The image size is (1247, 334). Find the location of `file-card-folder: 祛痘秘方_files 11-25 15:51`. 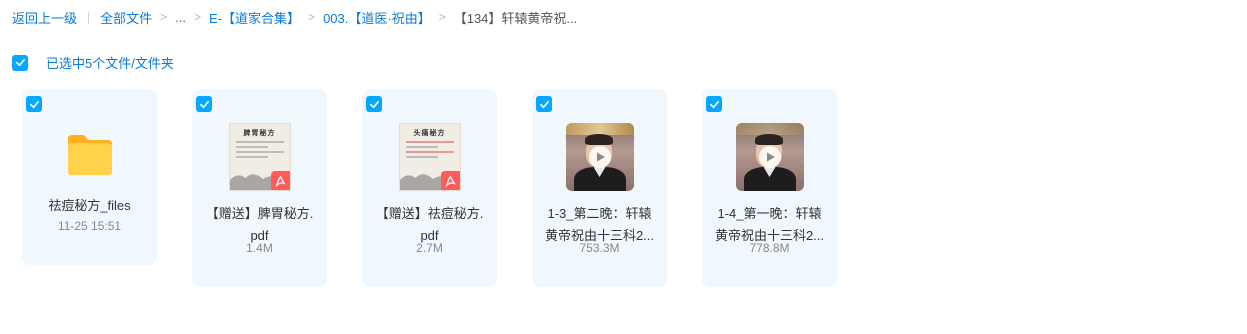

file-card-folder: 祛痘秘方_files 11-25 15:51 is located at coordinates (89, 177).